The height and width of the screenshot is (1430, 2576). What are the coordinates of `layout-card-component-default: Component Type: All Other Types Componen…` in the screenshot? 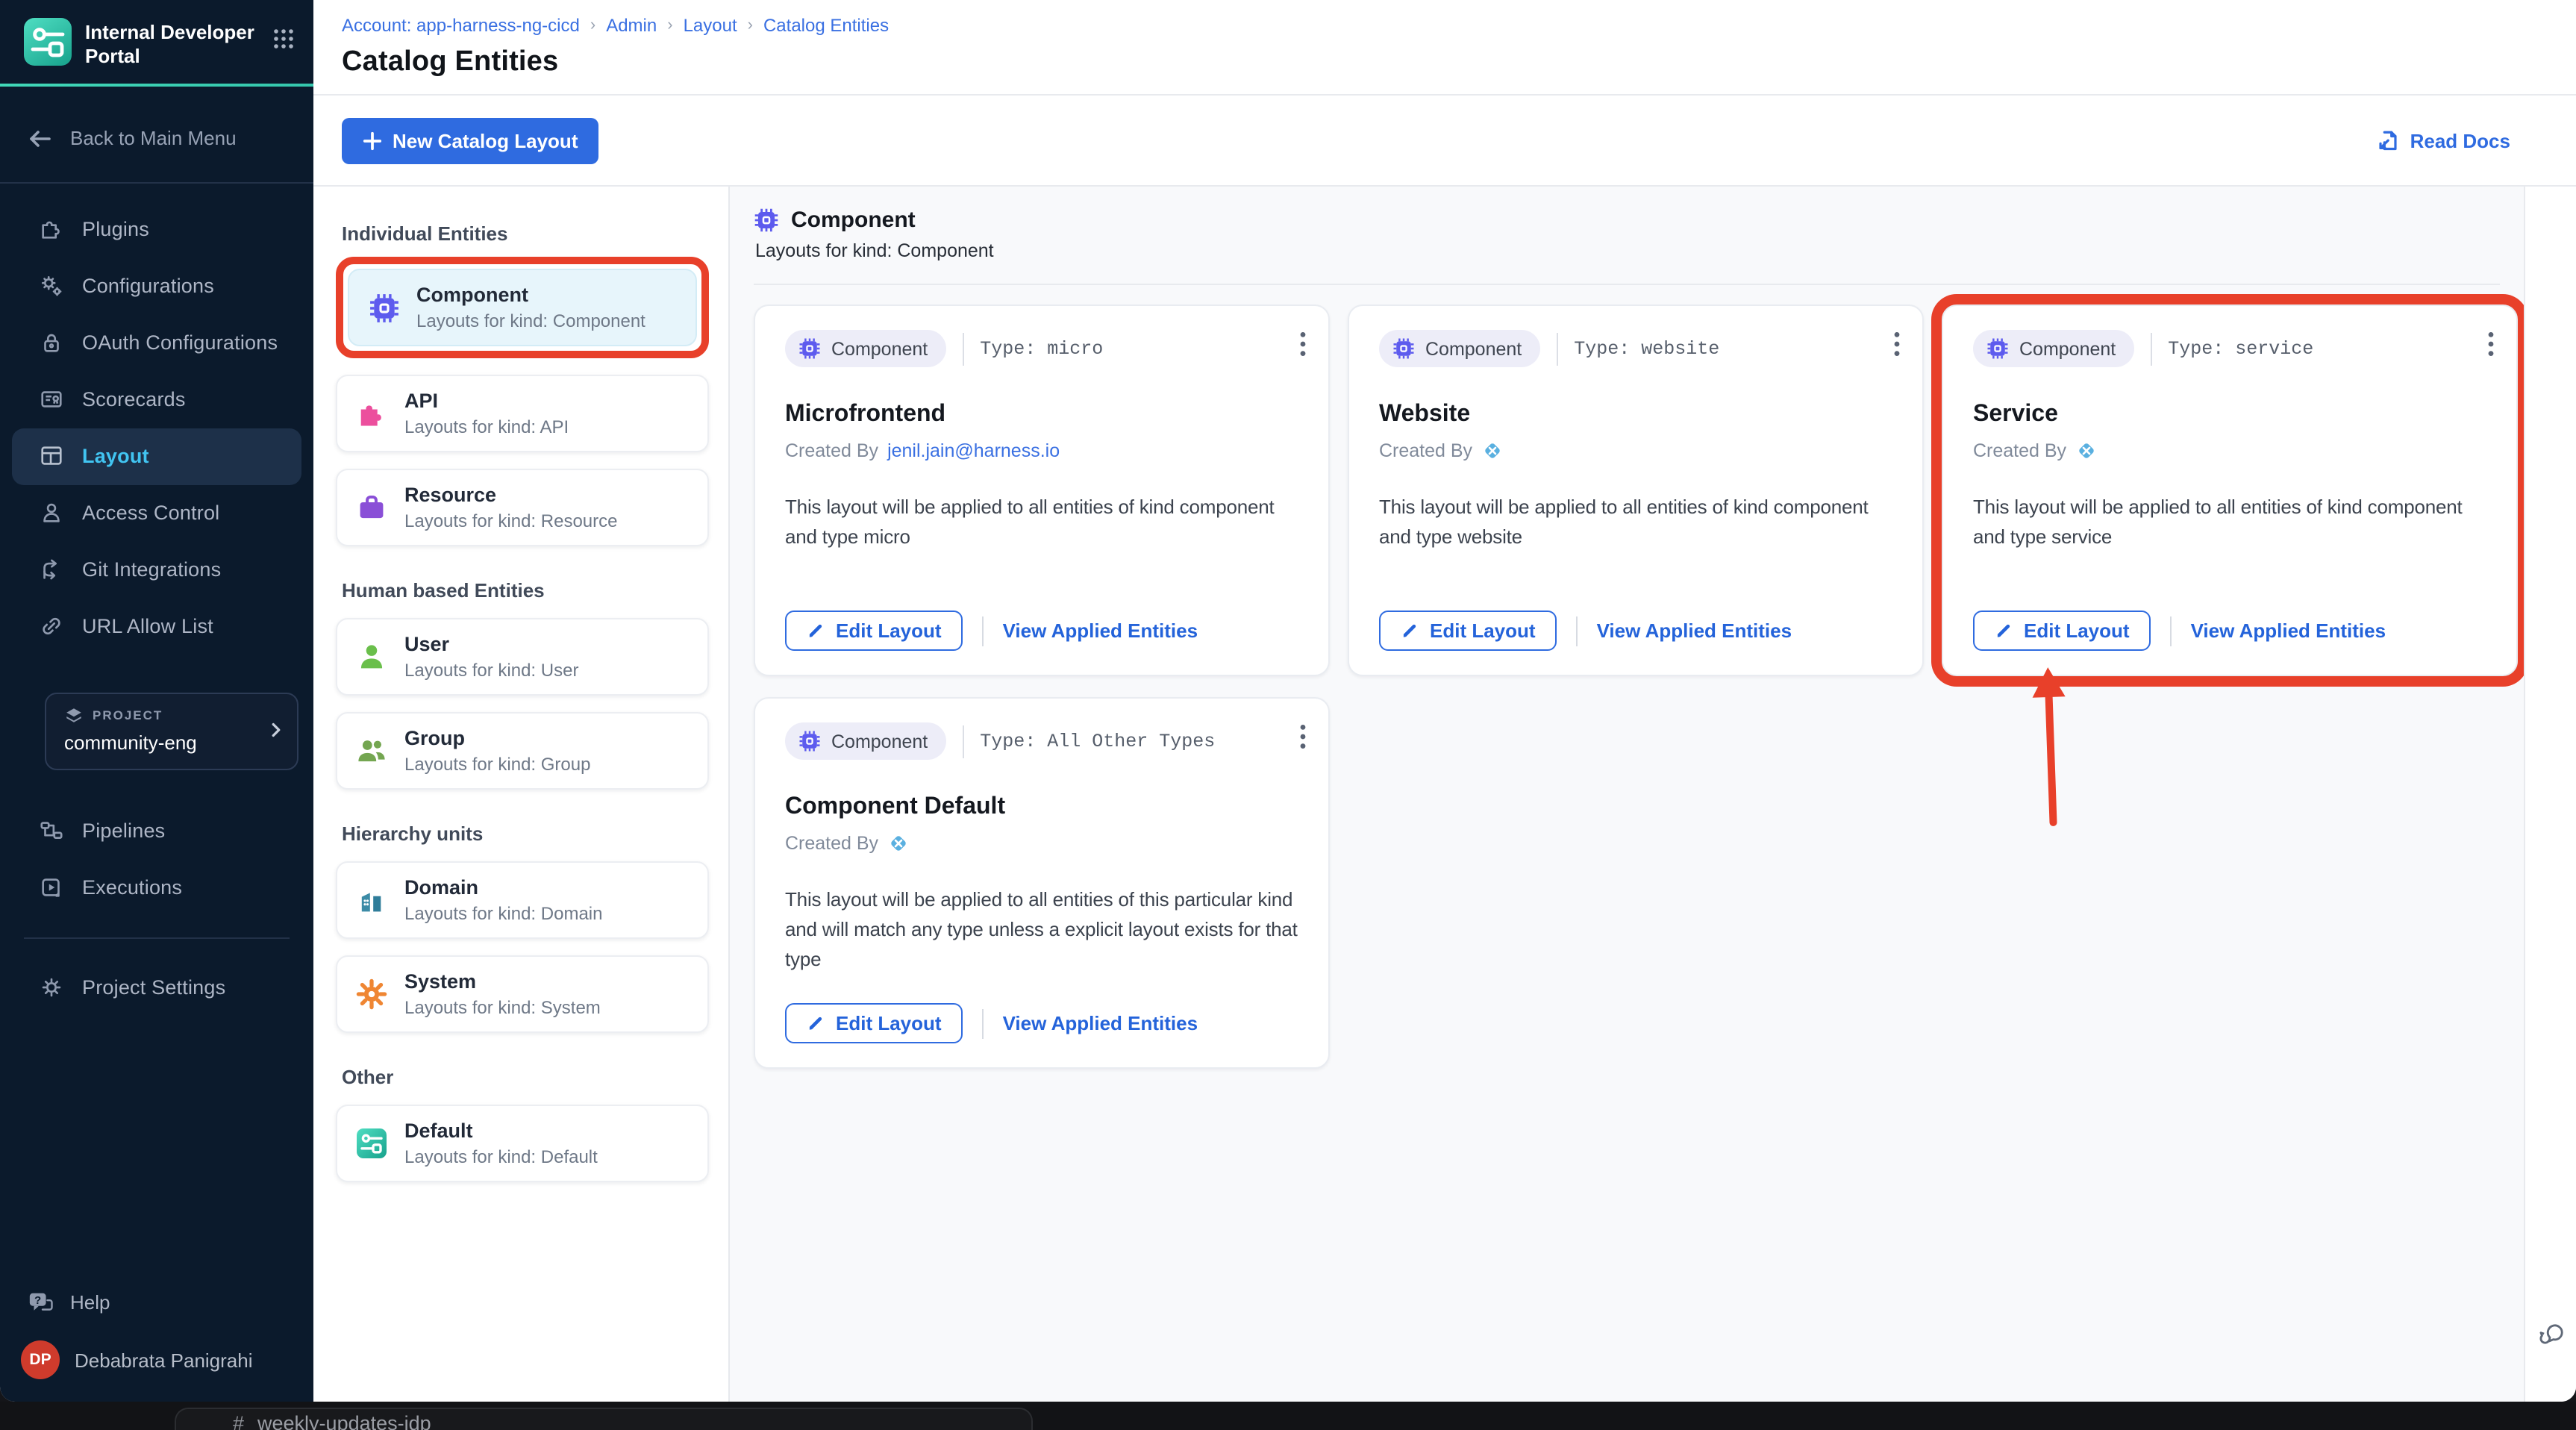 It's located at (1042, 883).